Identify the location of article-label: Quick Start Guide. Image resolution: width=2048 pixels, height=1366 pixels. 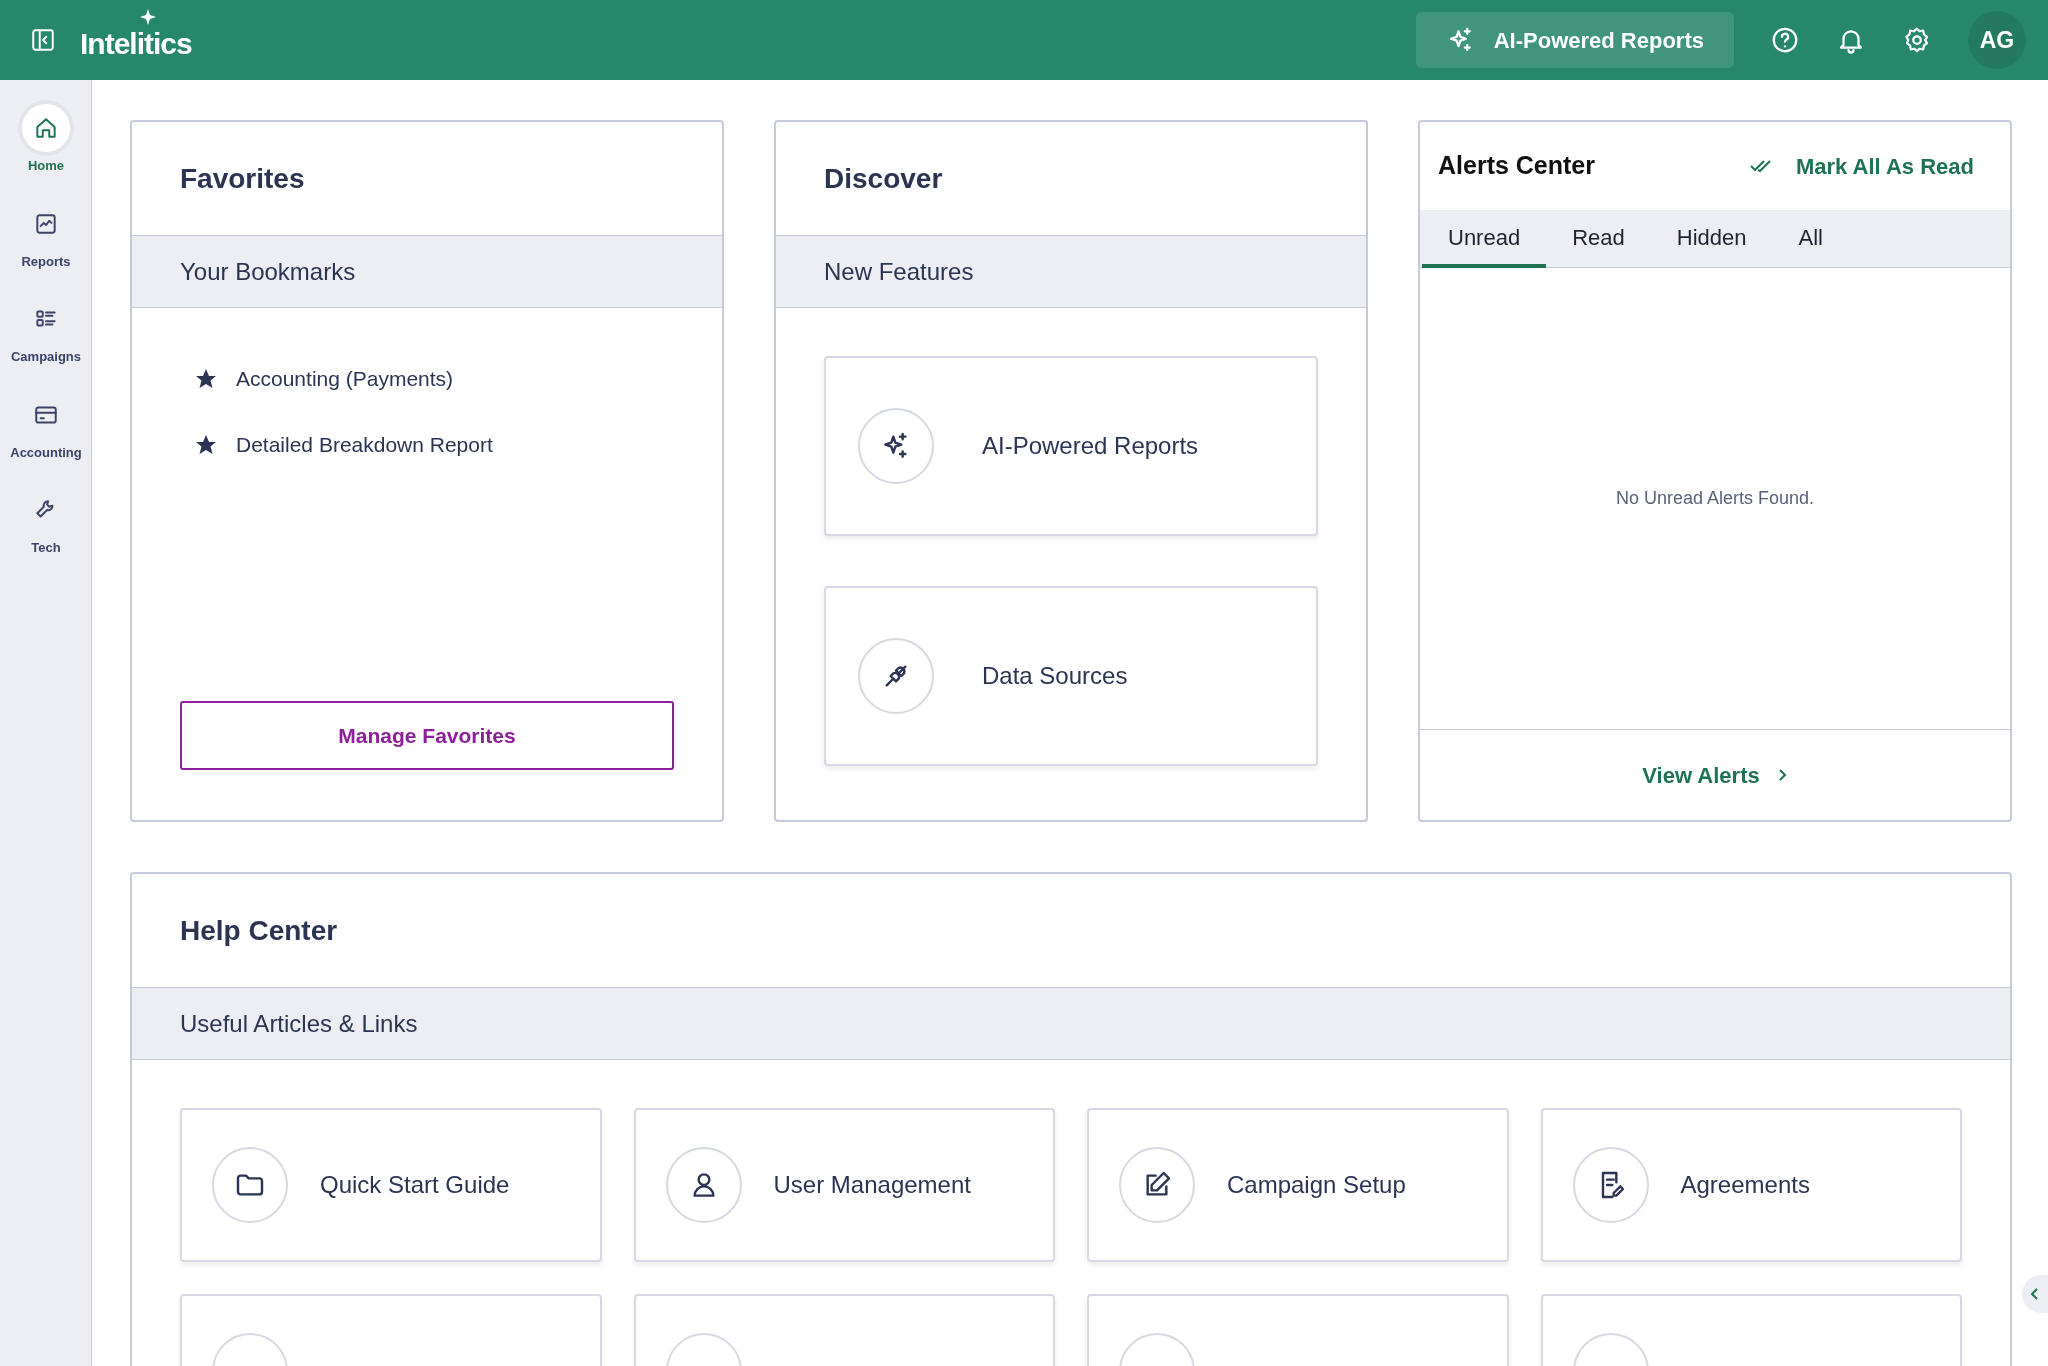
(415, 1185).